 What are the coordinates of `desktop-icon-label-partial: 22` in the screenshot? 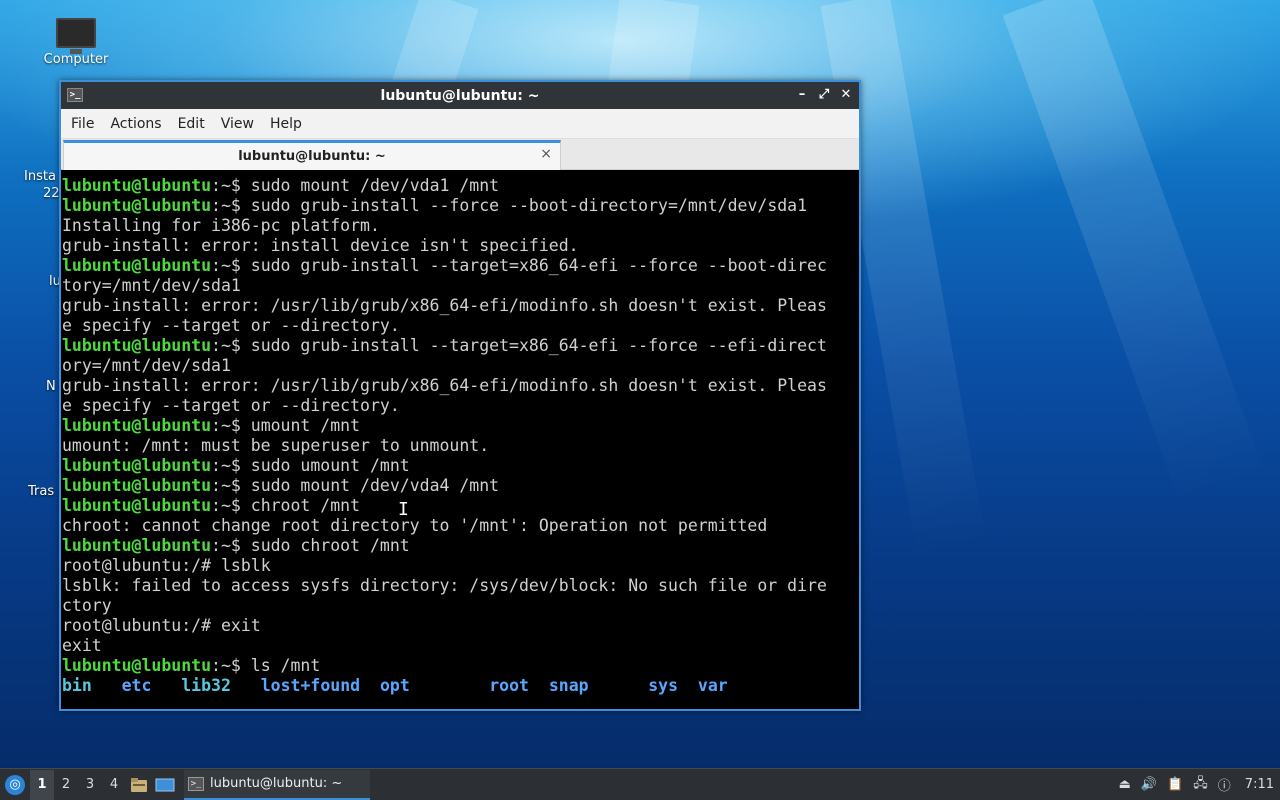 It's located at (51, 193).